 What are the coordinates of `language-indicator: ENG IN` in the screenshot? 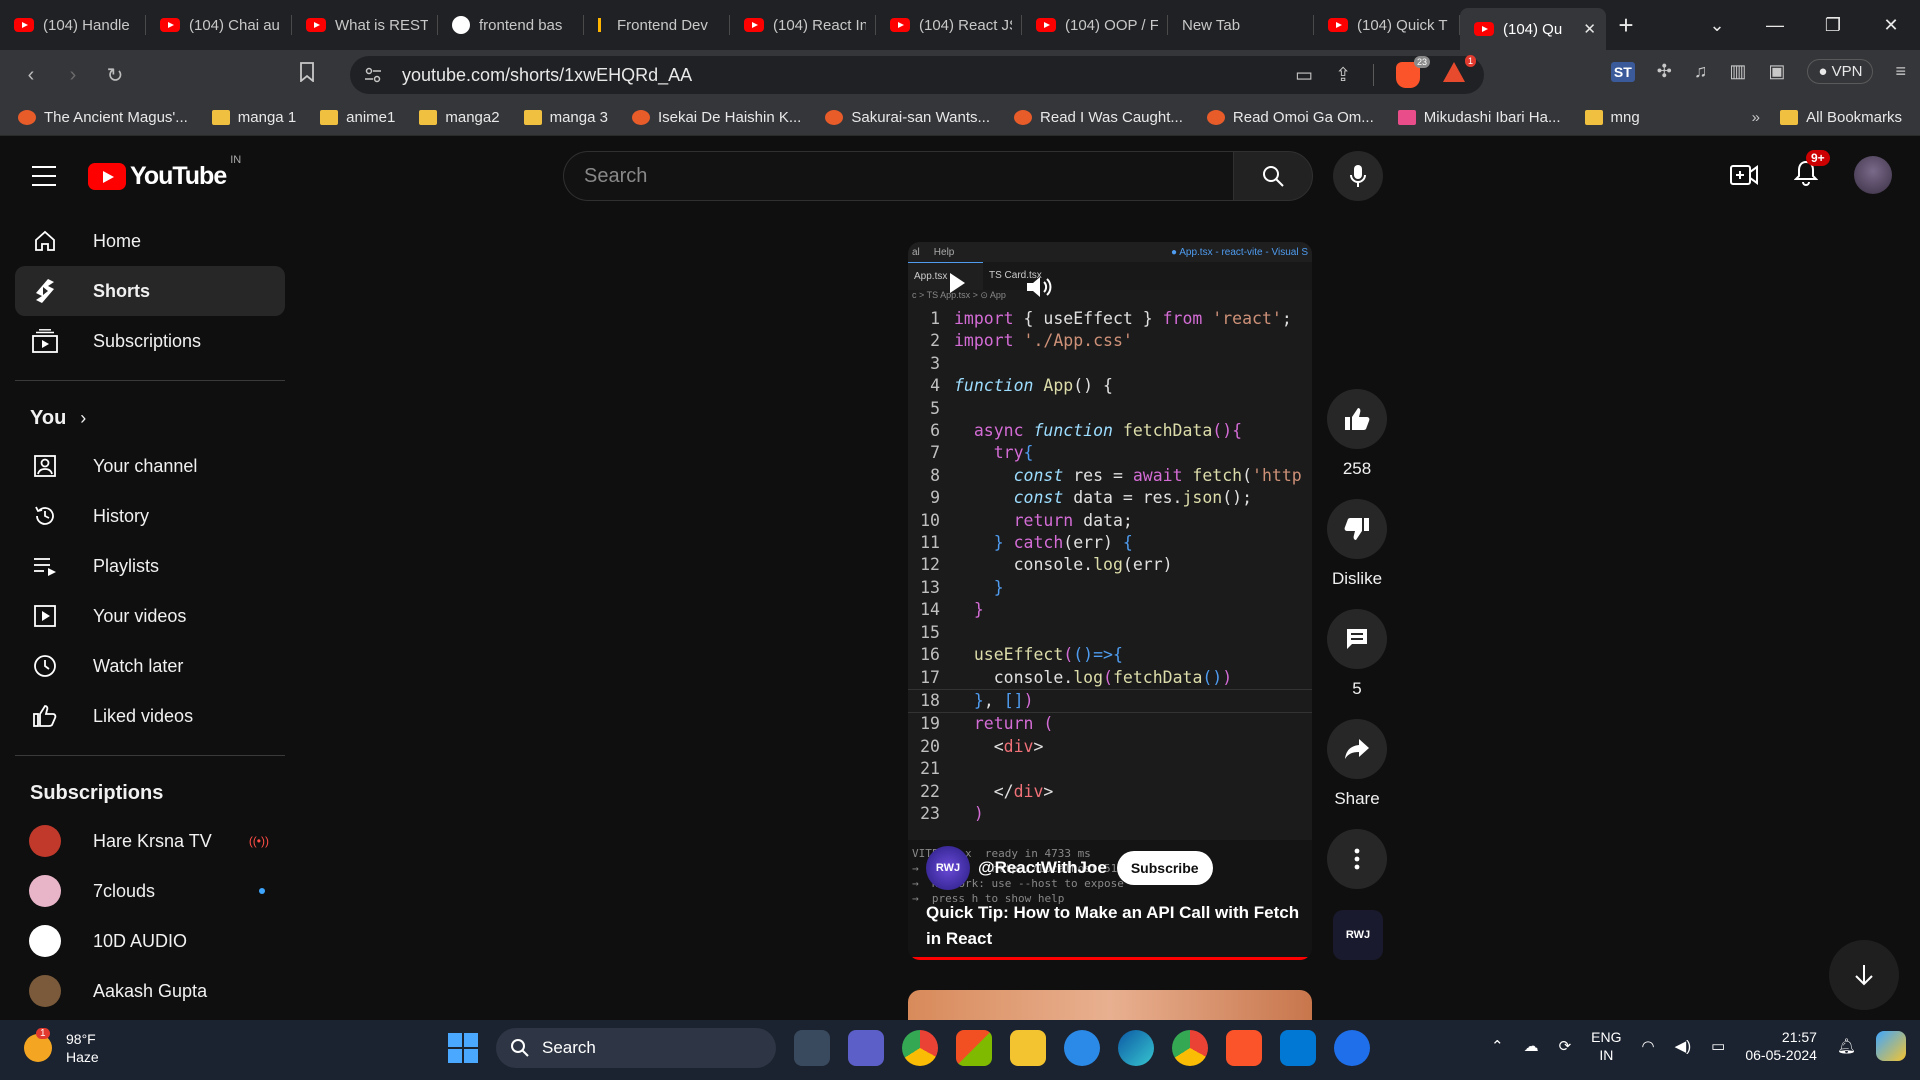 It's located at (1606, 1046).